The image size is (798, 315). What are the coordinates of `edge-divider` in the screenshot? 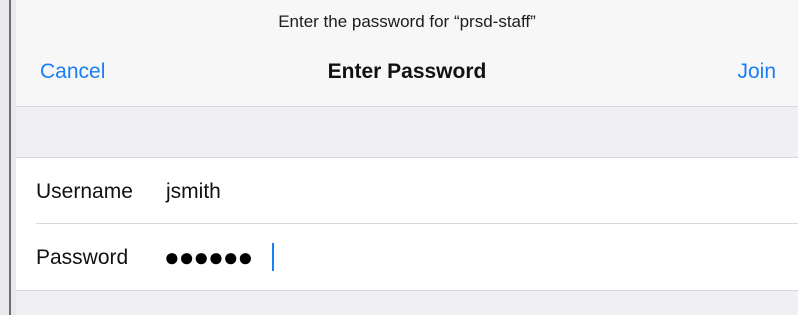 It's located at (10, 157).